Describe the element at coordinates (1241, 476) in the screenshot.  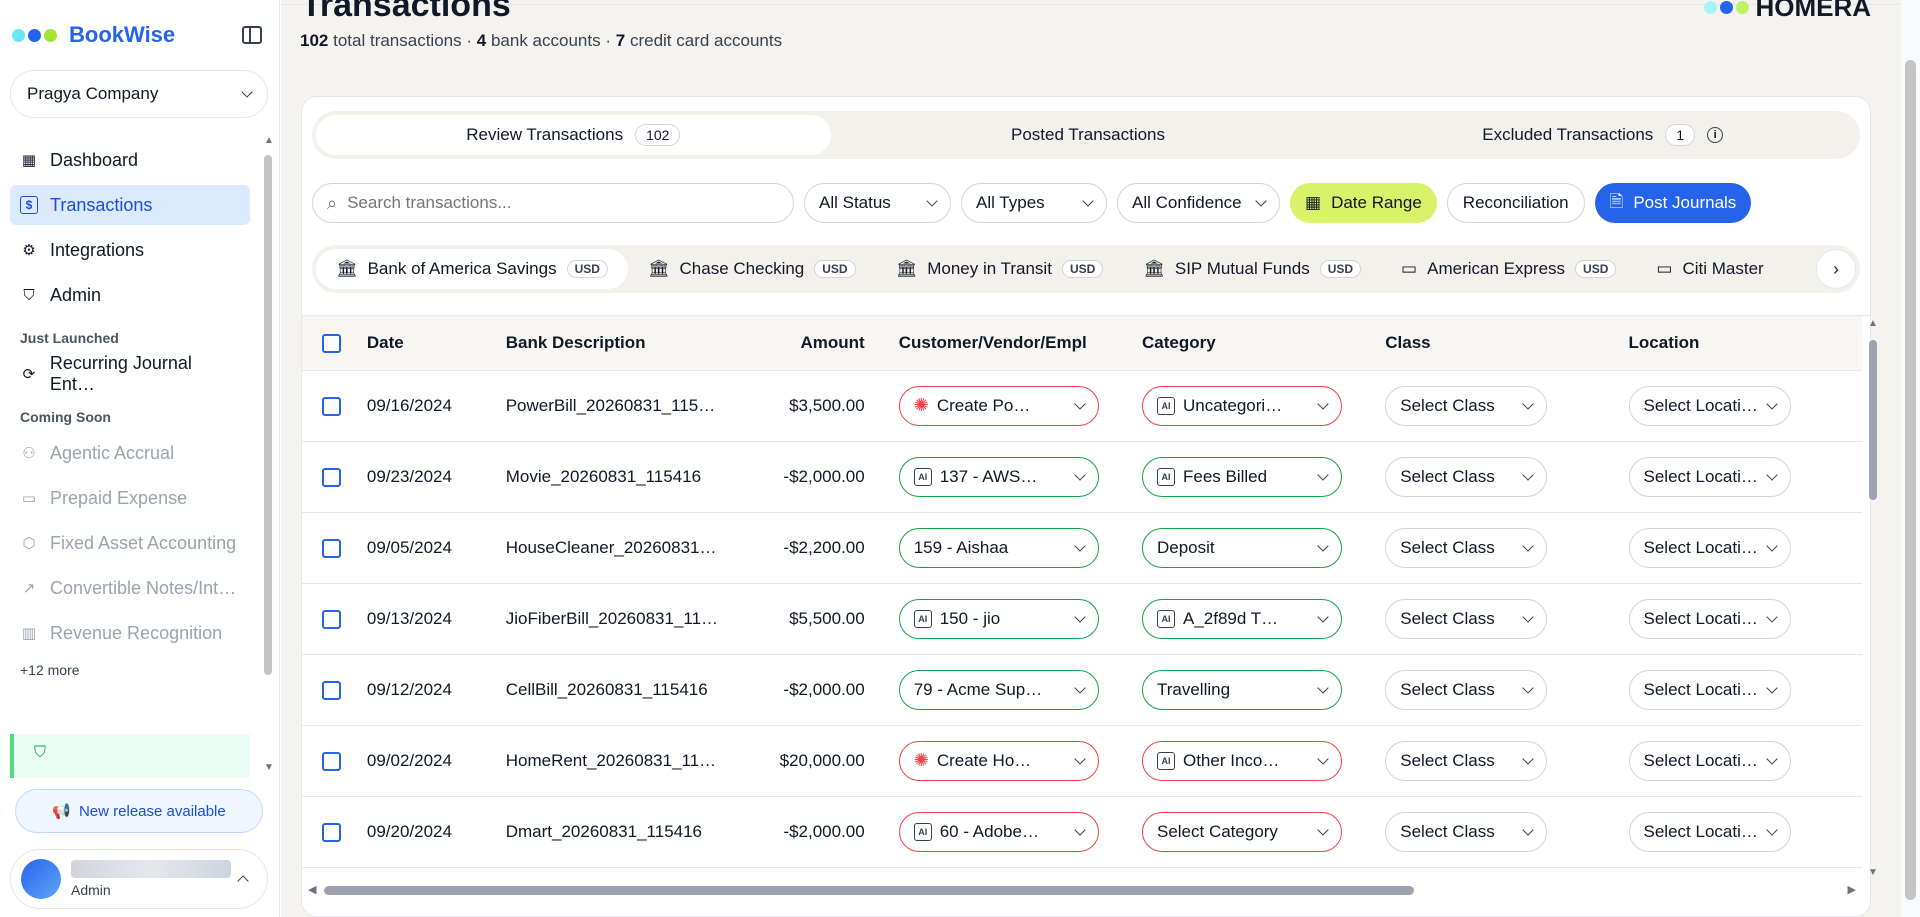
I see `category-select: AI Fees Billed` at that location.